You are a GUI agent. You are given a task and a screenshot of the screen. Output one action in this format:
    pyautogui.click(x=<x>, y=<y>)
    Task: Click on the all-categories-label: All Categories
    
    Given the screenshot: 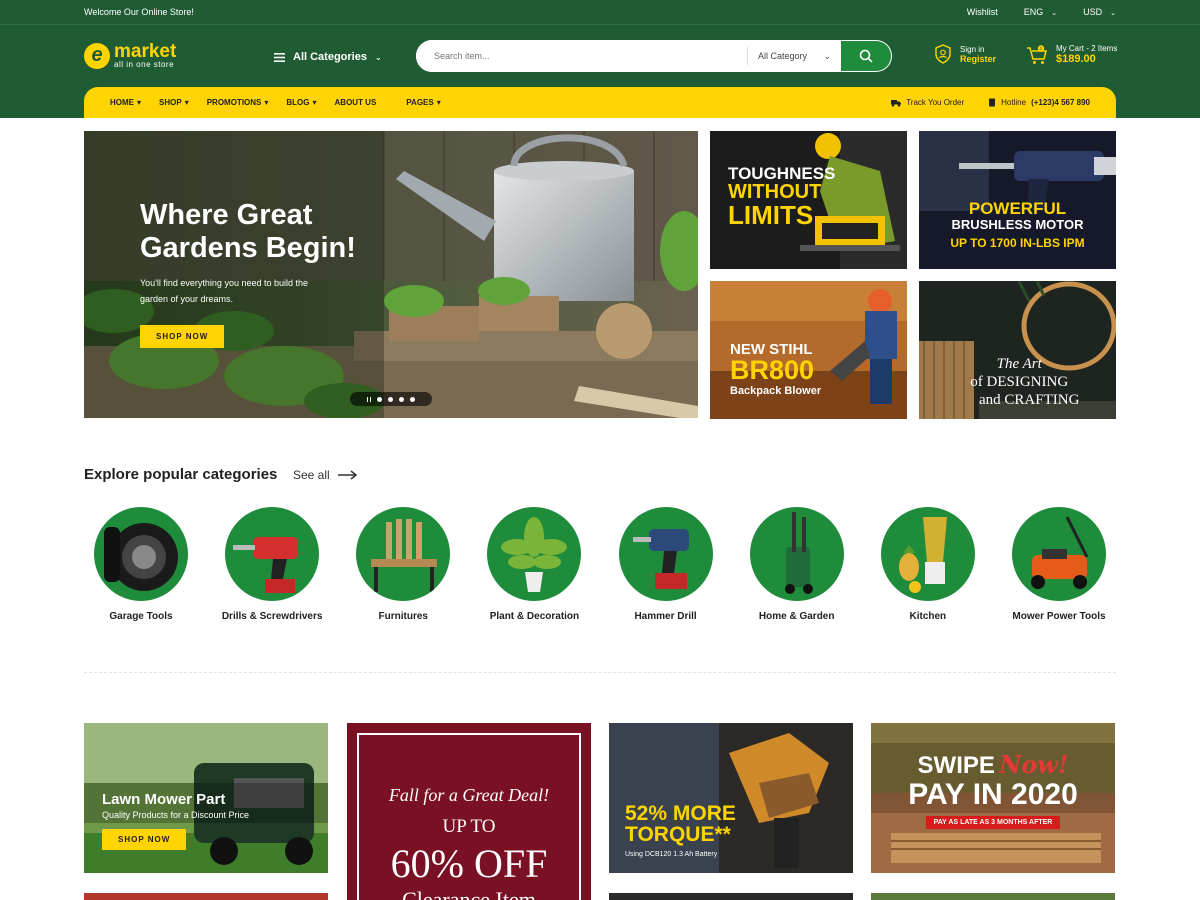 What is the action you would take?
    pyautogui.click(x=330, y=57)
    